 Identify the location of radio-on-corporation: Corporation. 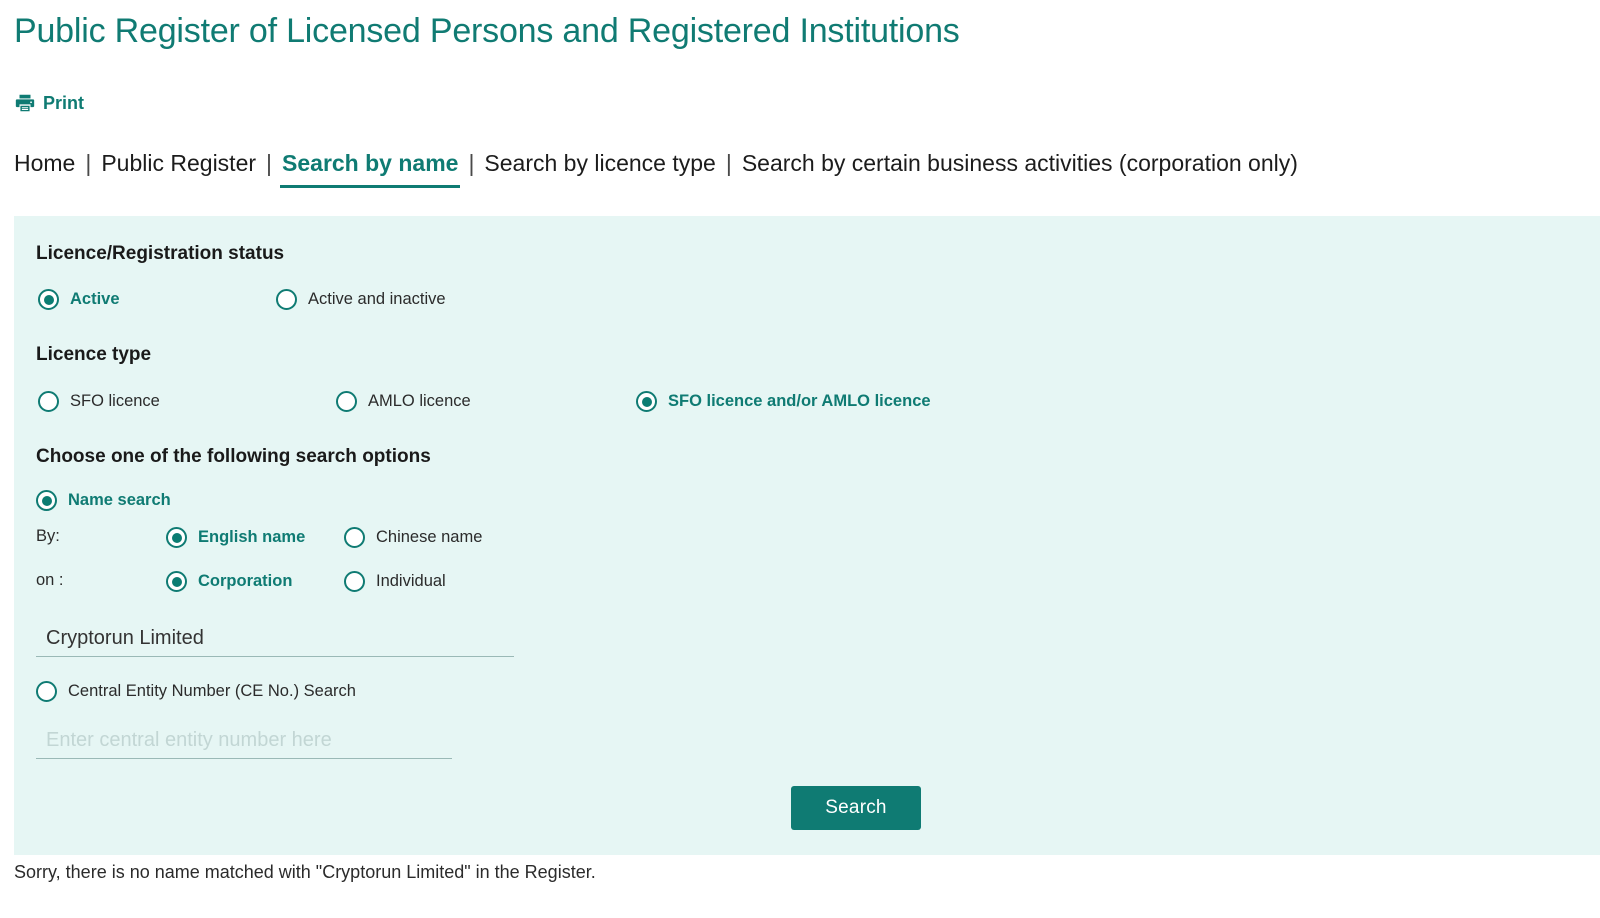
(229, 581).